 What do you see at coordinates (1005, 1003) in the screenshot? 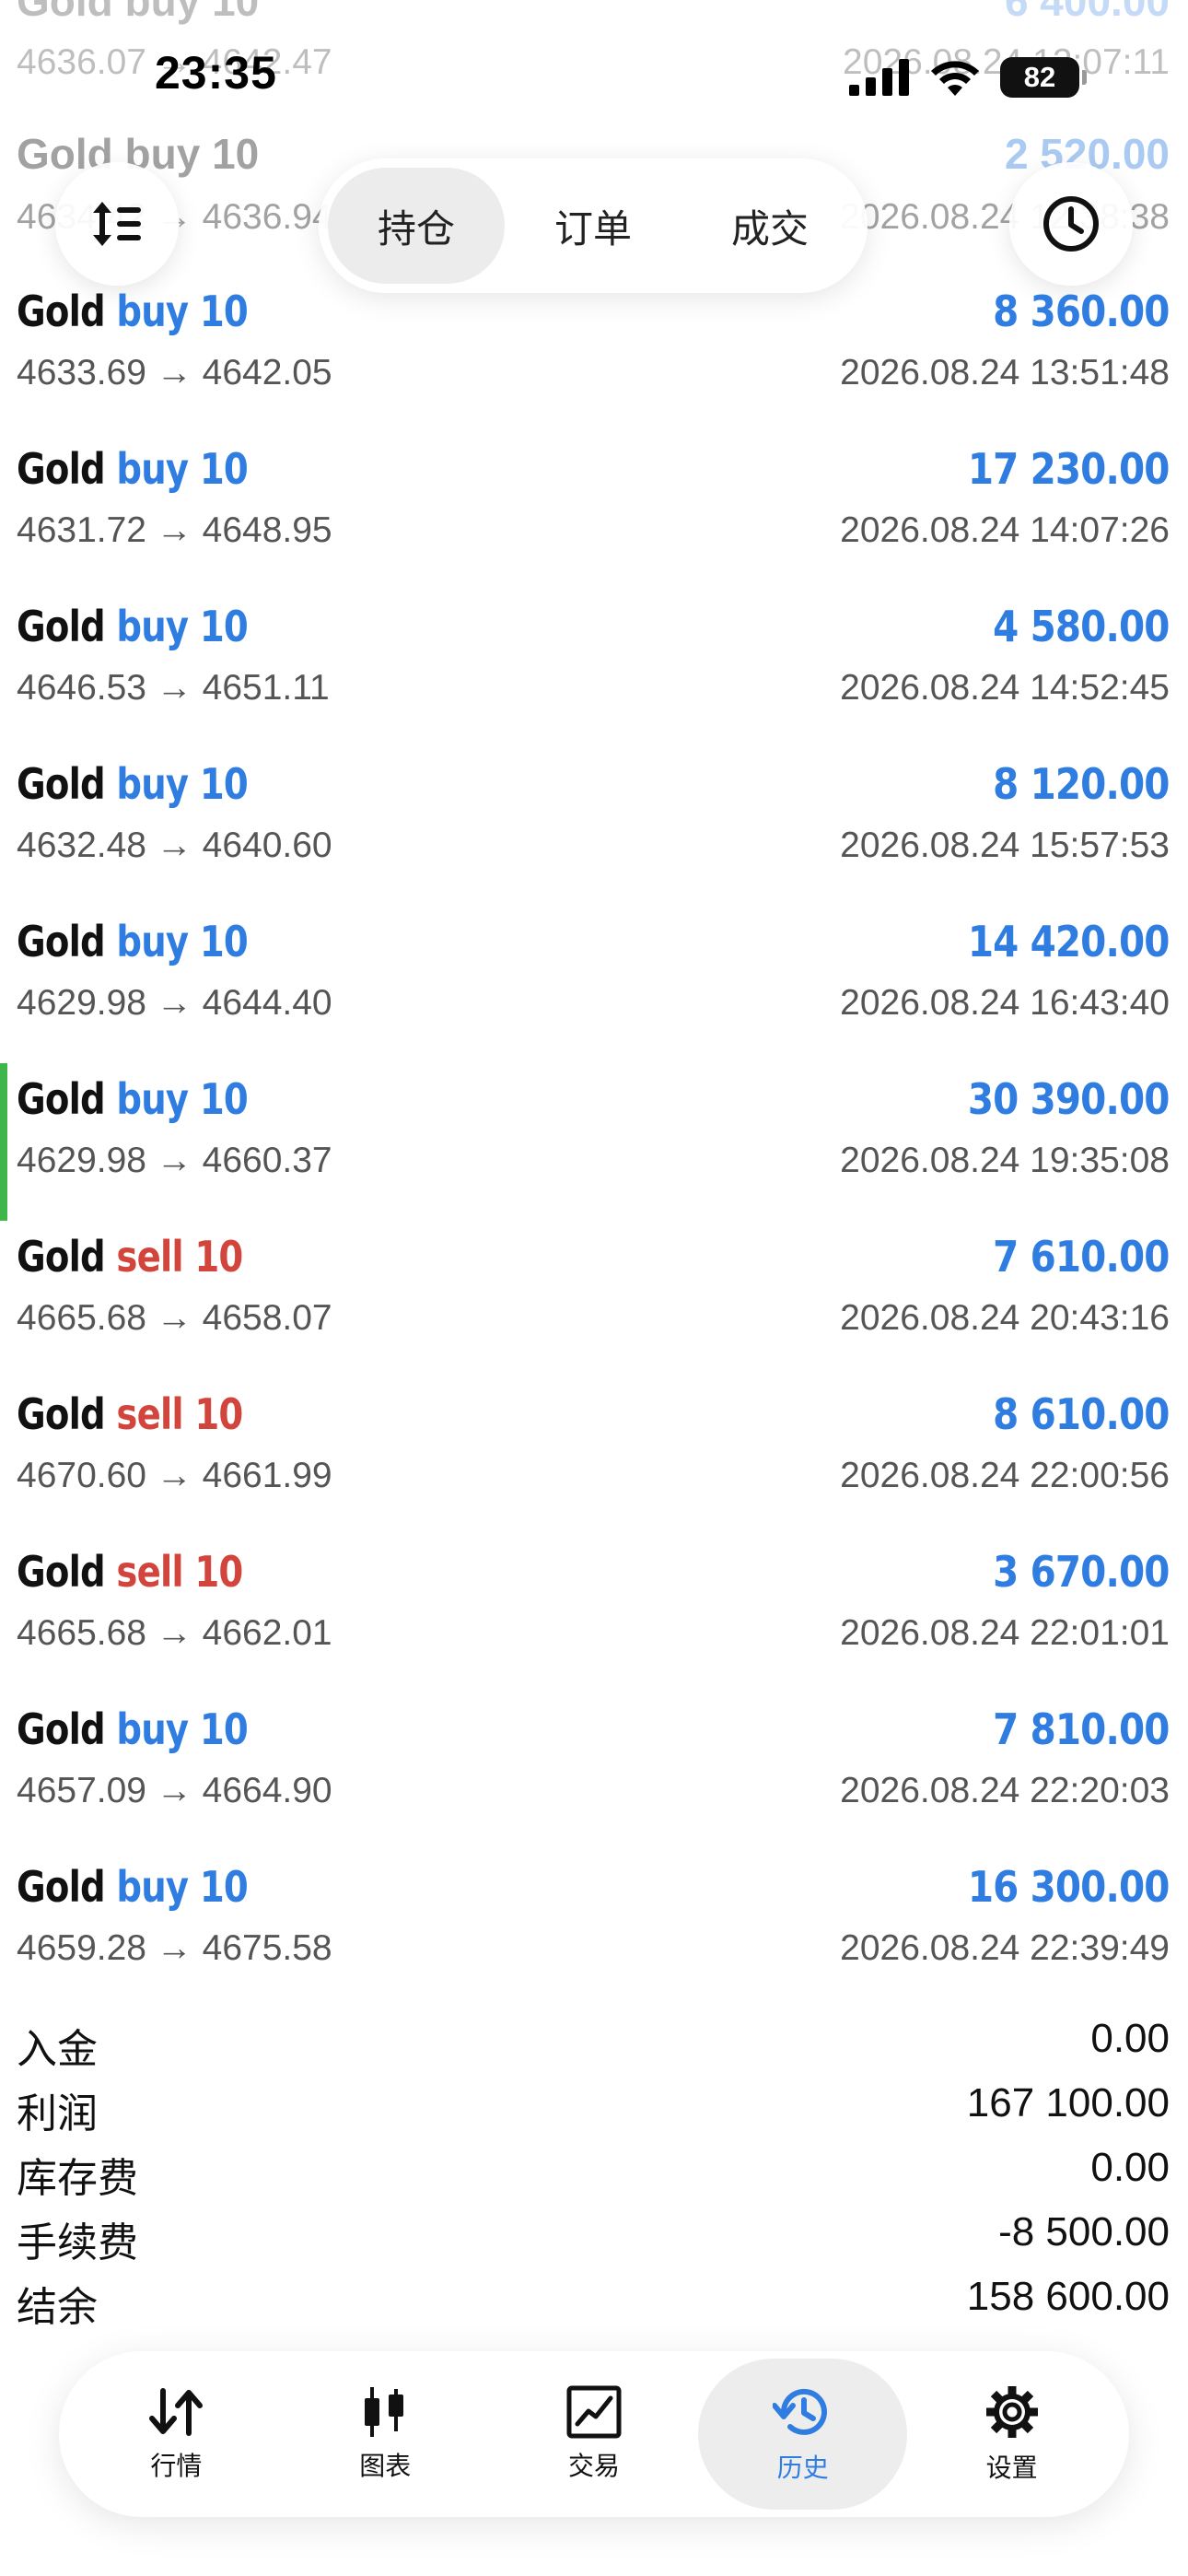
I see `deal-time: 2026.08.24 16:43:40` at bounding box center [1005, 1003].